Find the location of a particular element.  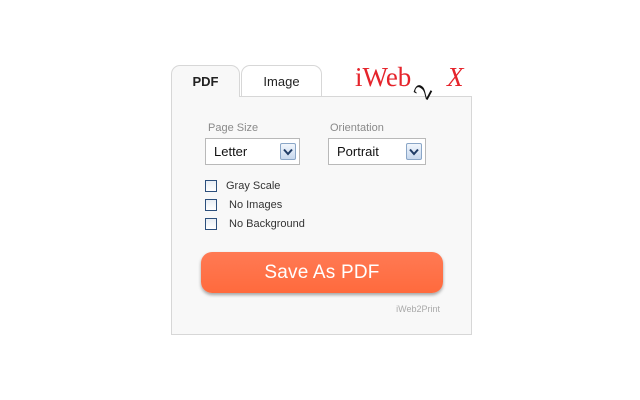

logo-text-x: X is located at coordinates (455, 77).